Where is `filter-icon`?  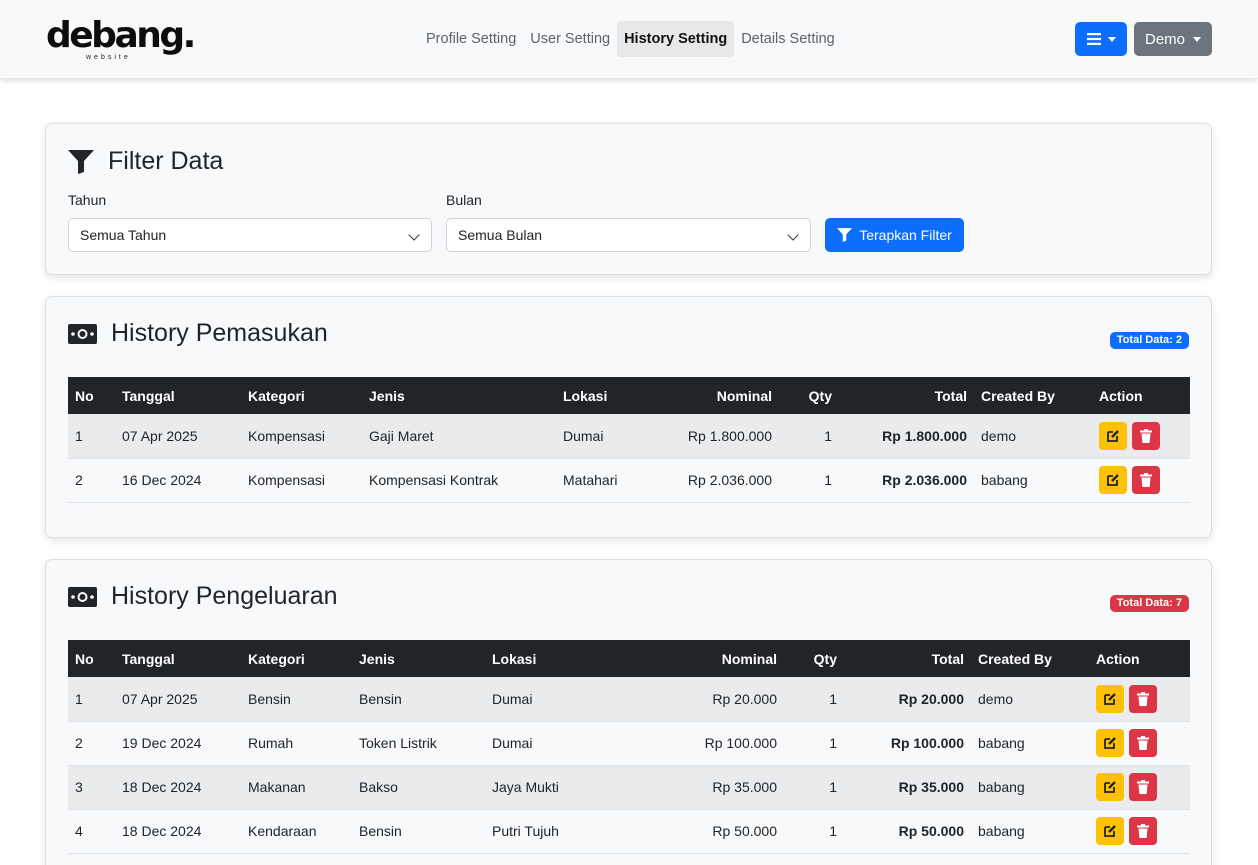 filter-icon is located at coordinates (81, 161).